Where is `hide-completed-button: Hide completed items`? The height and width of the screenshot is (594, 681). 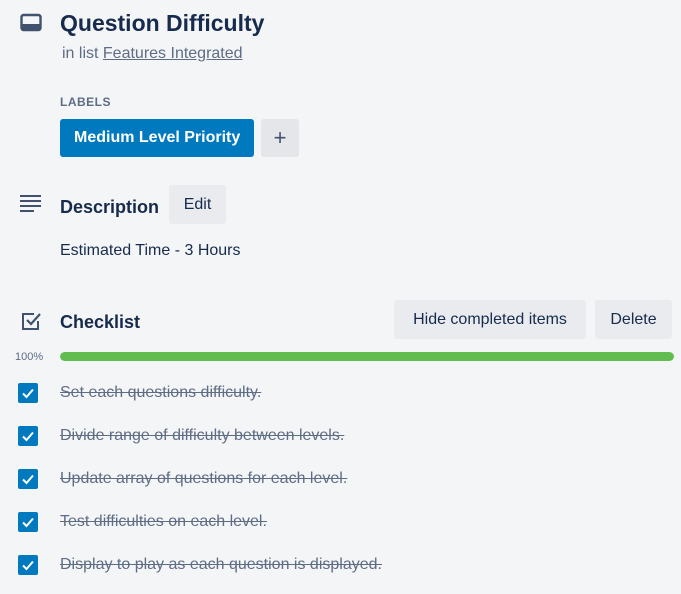
hide-completed-button: Hide completed items is located at coordinates (490, 319).